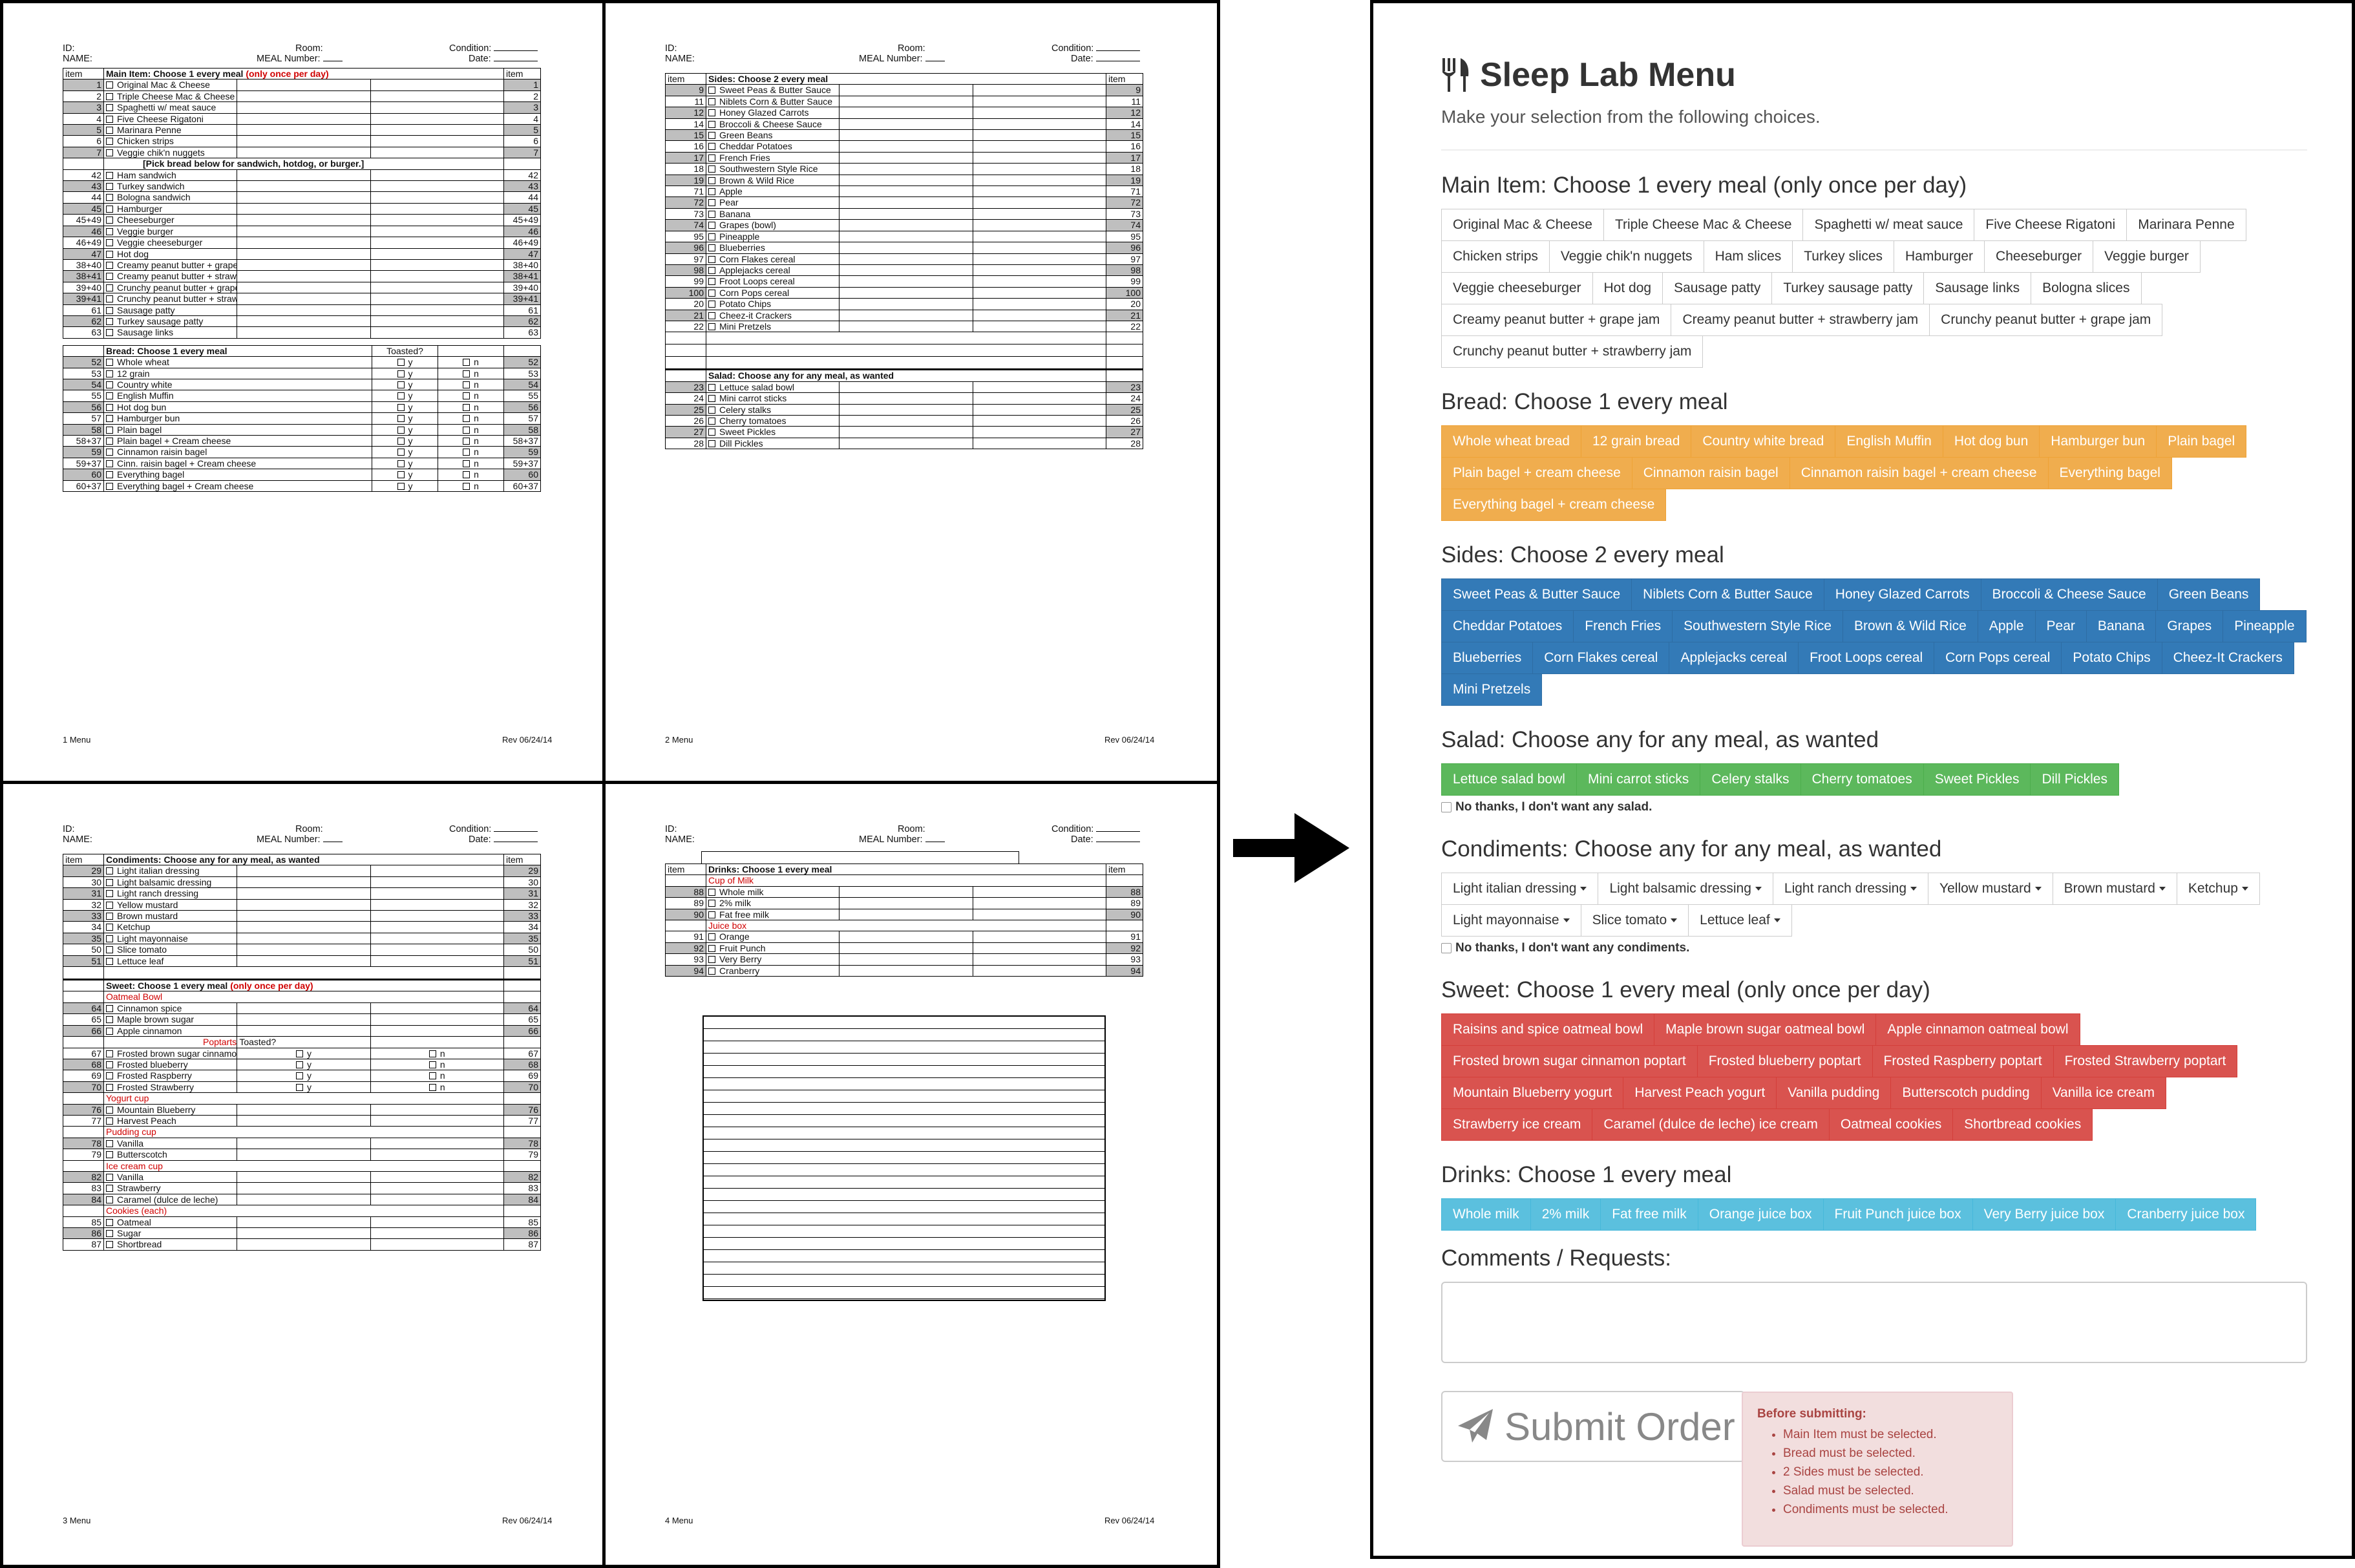 The height and width of the screenshot is (1568, 2355). What do you see at coordinates (1760, 1214) in the screenshot?
I see `menu-option-button: Orange juice box` at bounding box center [1760, 1214].